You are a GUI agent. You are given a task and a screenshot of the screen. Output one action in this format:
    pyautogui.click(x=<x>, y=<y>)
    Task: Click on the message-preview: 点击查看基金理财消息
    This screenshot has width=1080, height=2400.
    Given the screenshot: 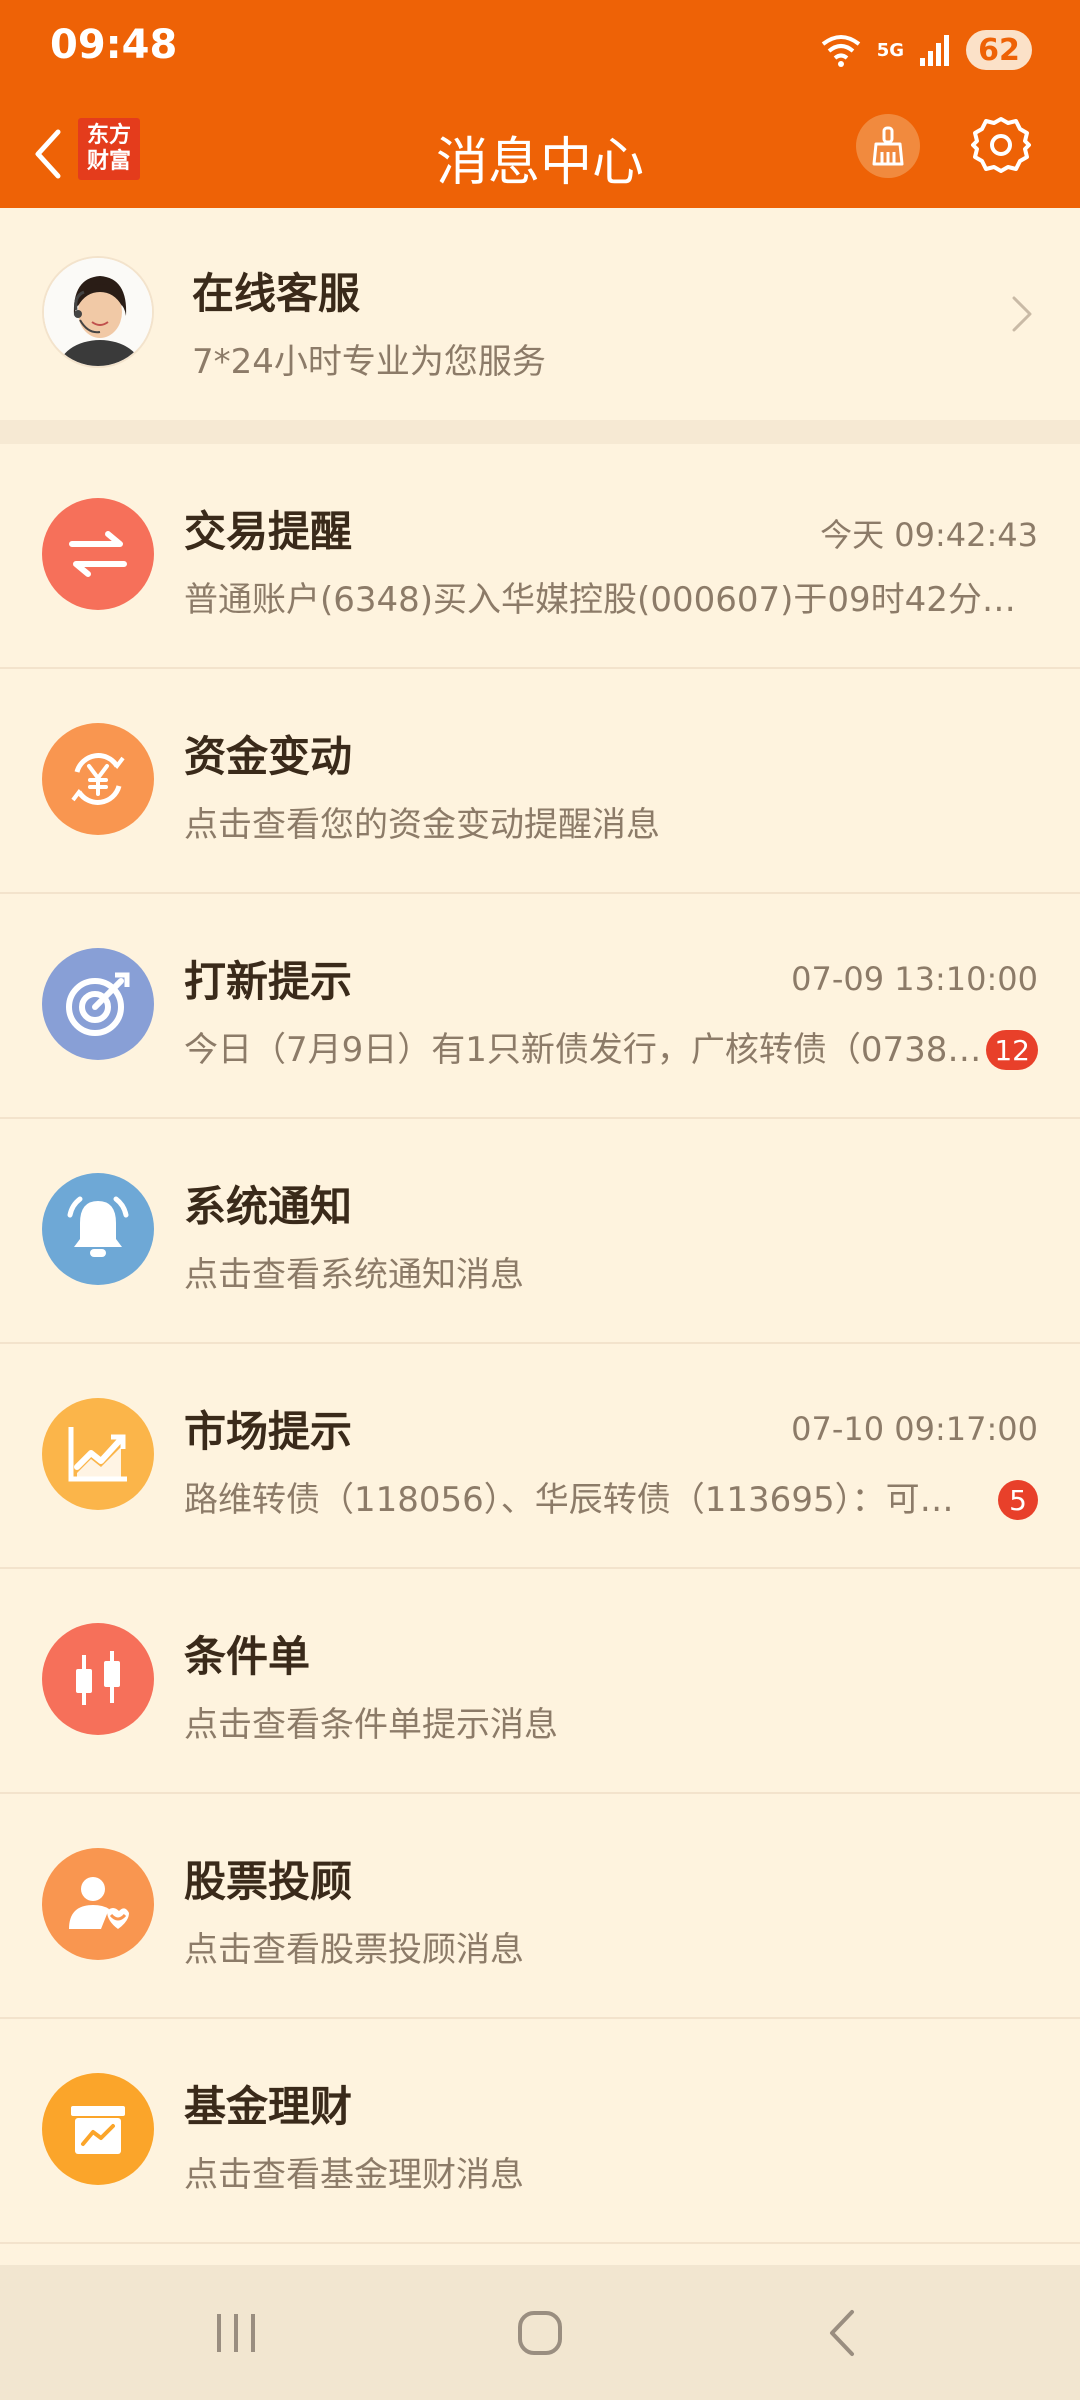 What is the action you would take?
    pyautogui.click(x=354, y=2175)
    